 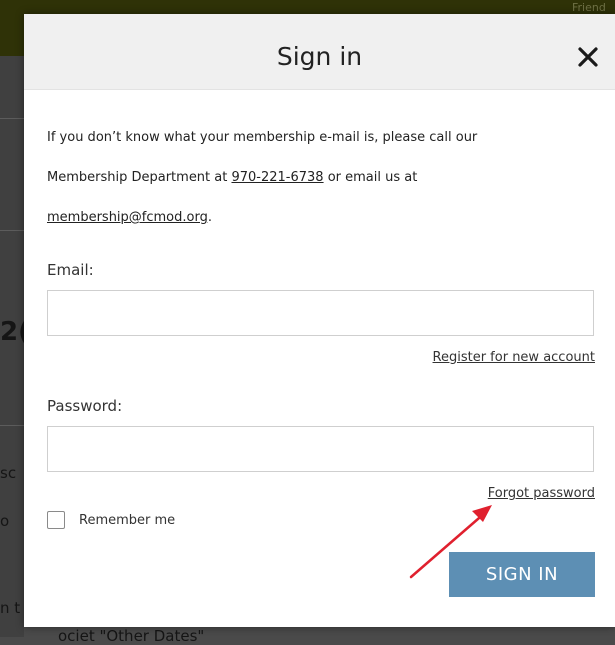 What do you see at coordinates (56, 520) in the screenshot?
I see `remember-me-checkbox` at bounding box center [56, 520].